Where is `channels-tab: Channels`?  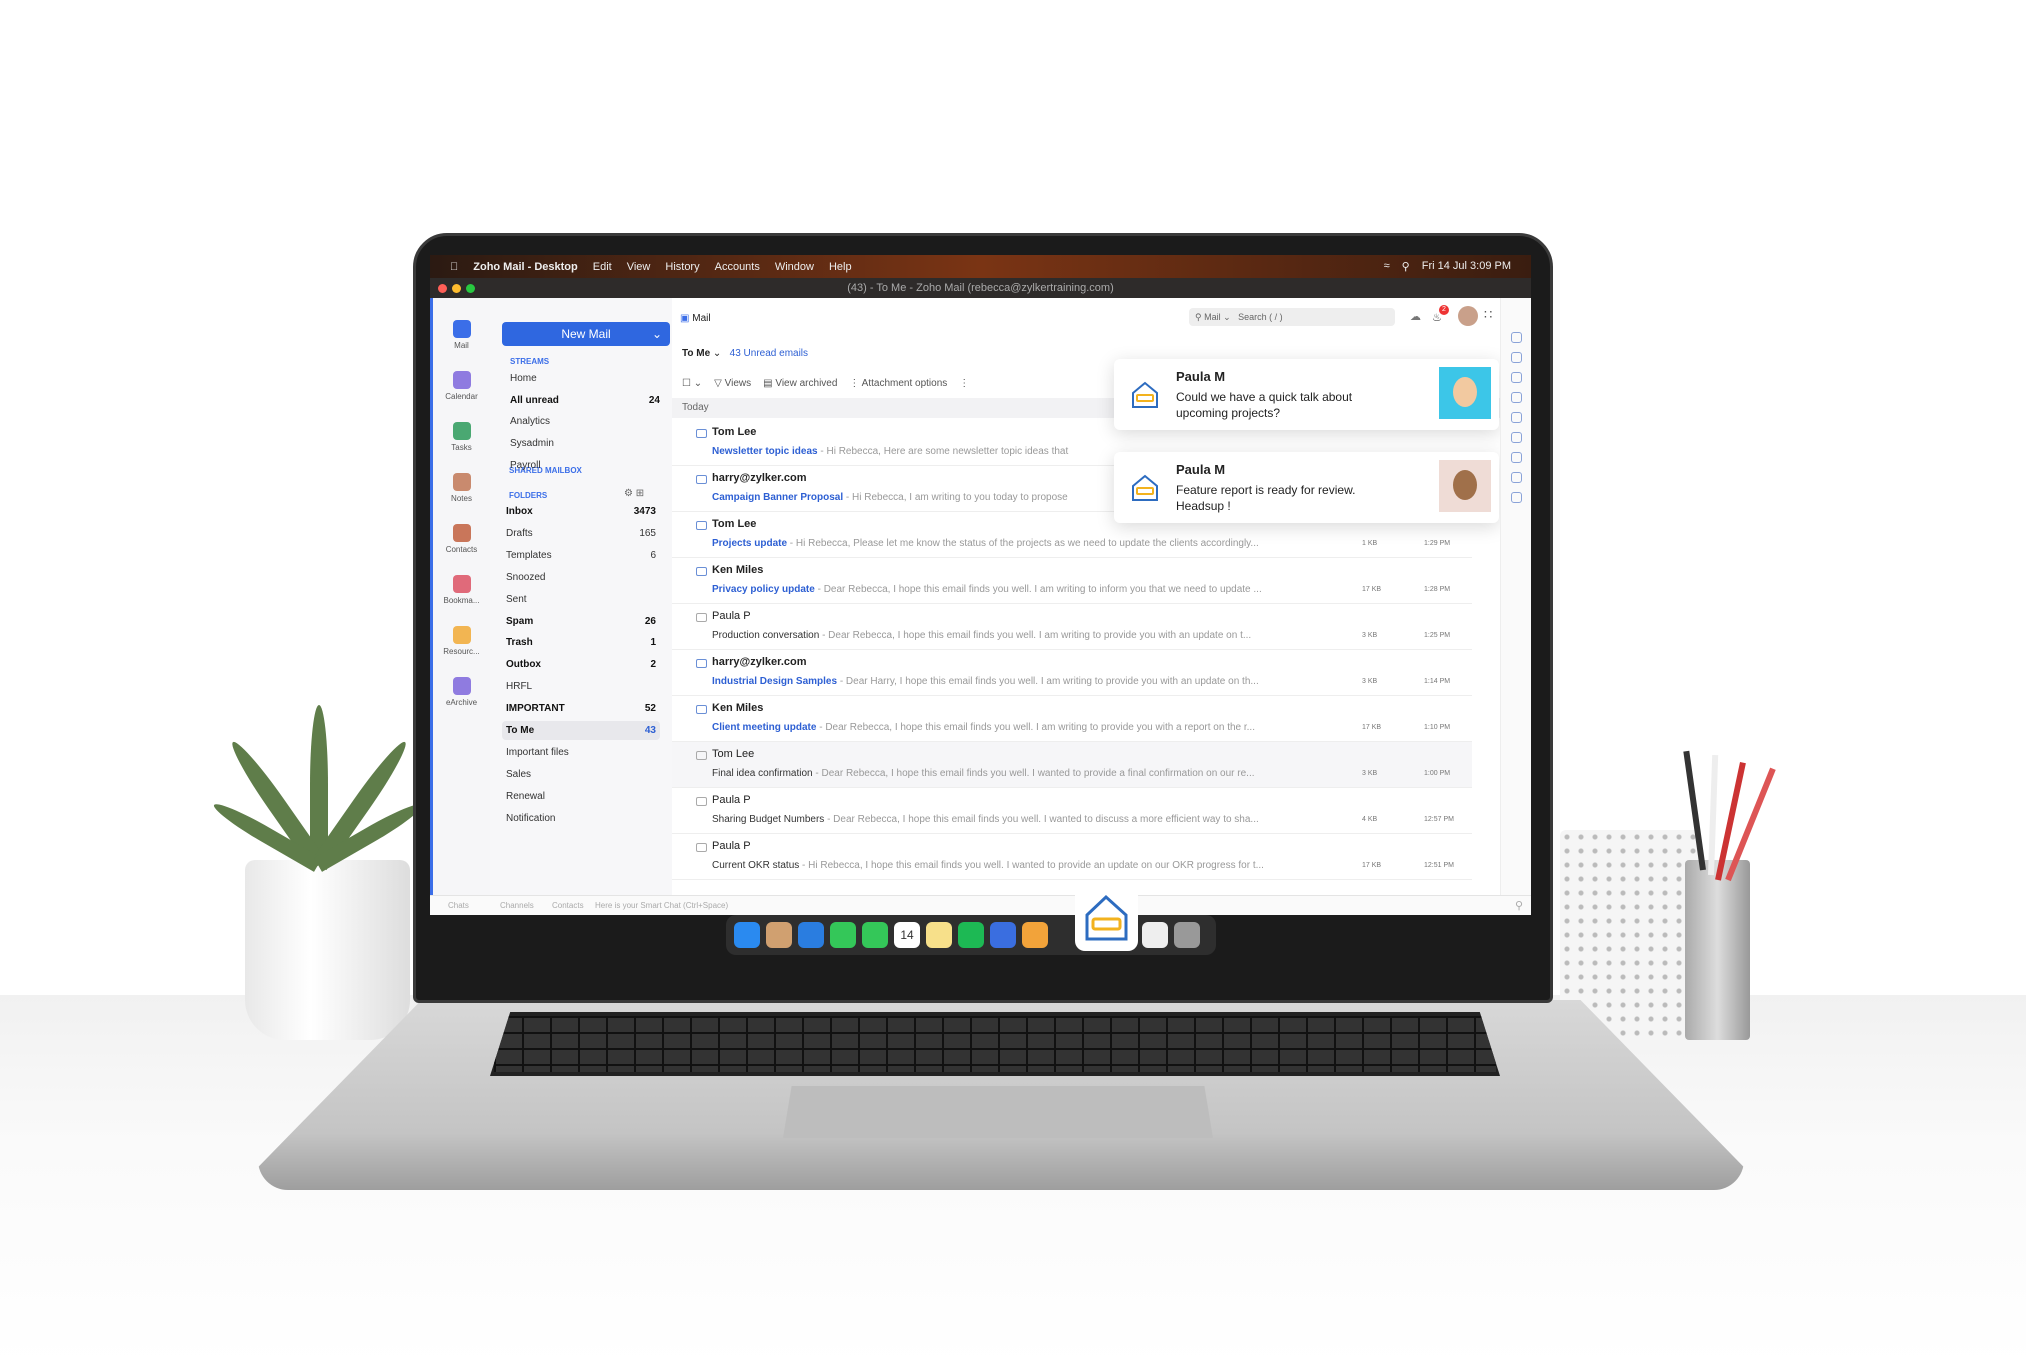 channels-tab: Channels is located at coordinates (517, 905).